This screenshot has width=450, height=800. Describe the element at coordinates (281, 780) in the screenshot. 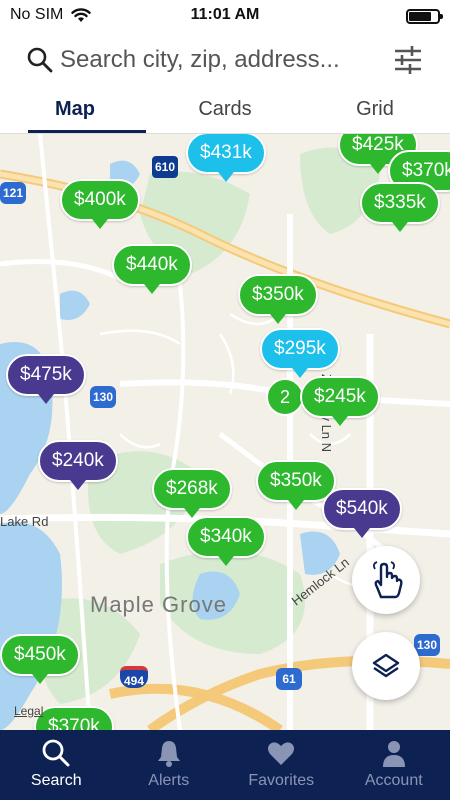

I see `nav-favorites-label: Favorites` at that location.